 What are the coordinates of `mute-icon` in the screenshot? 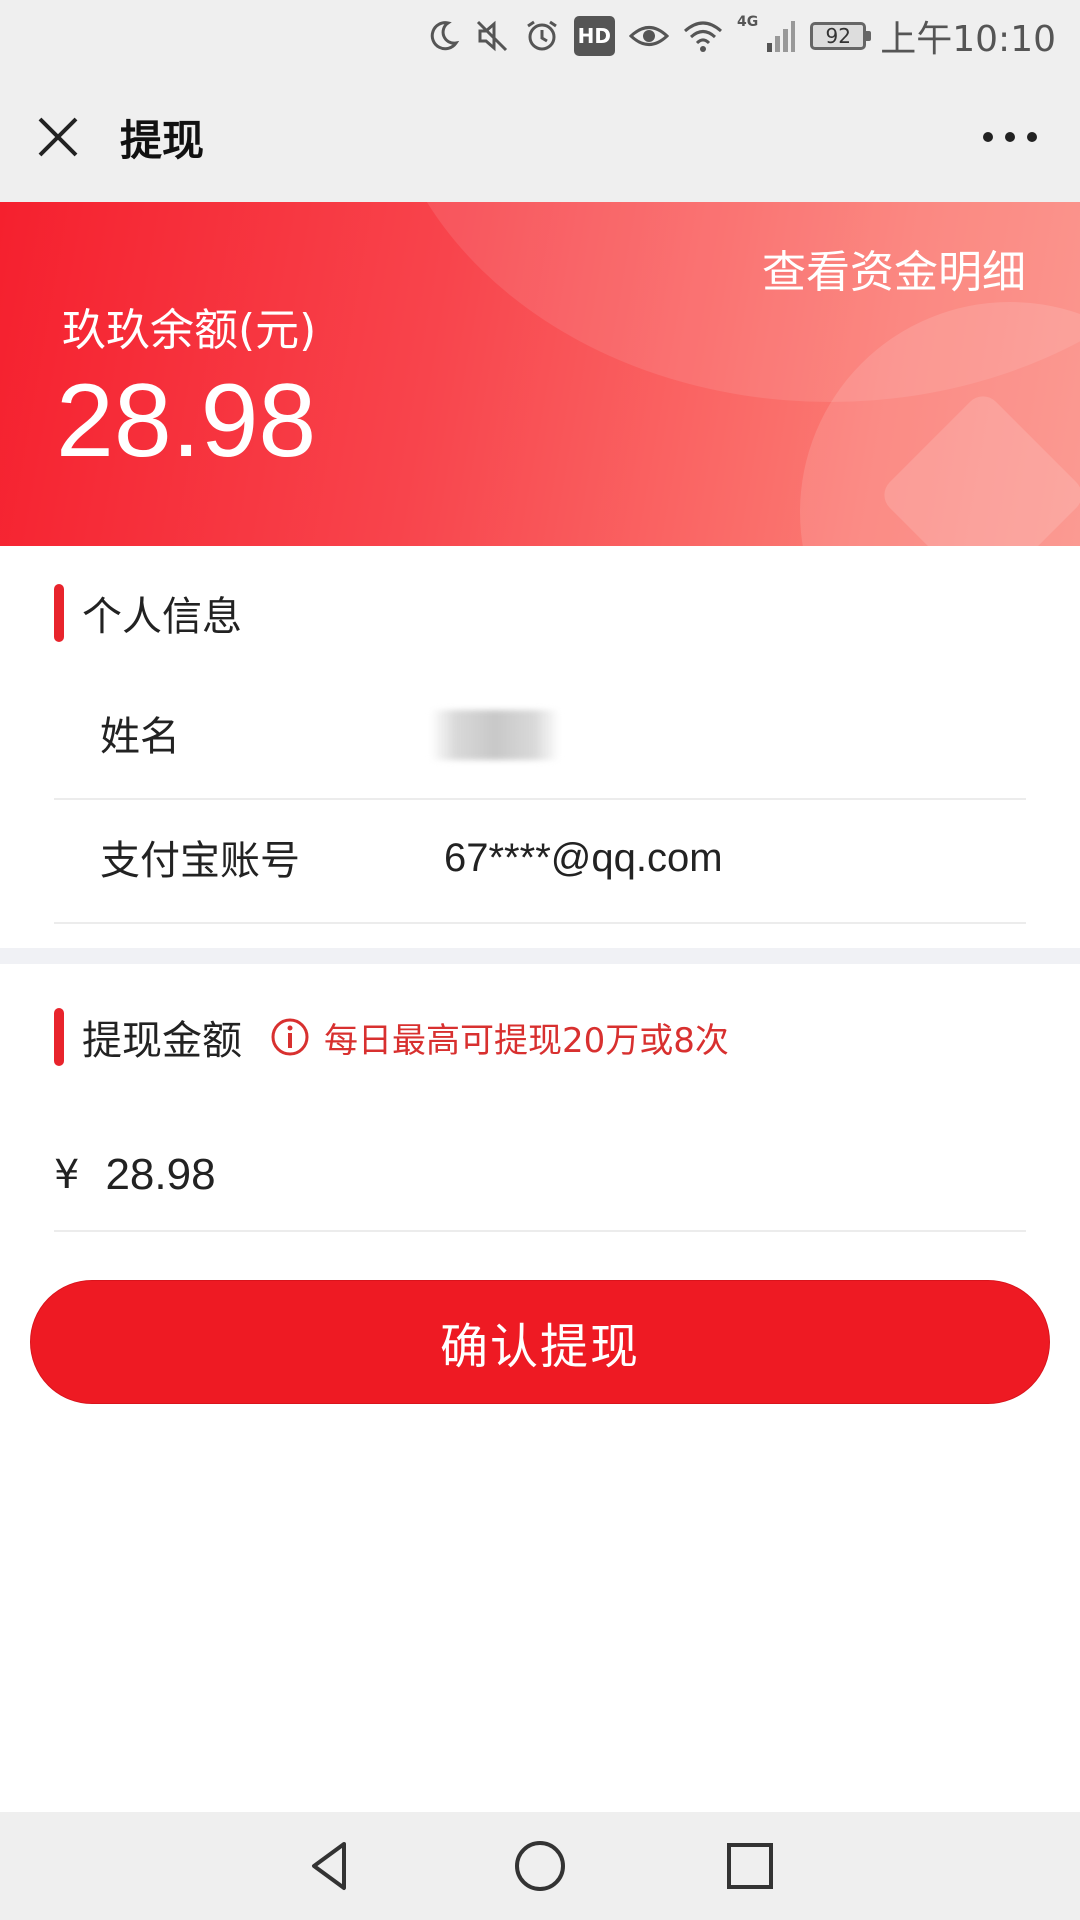 It's located at (492, 36).